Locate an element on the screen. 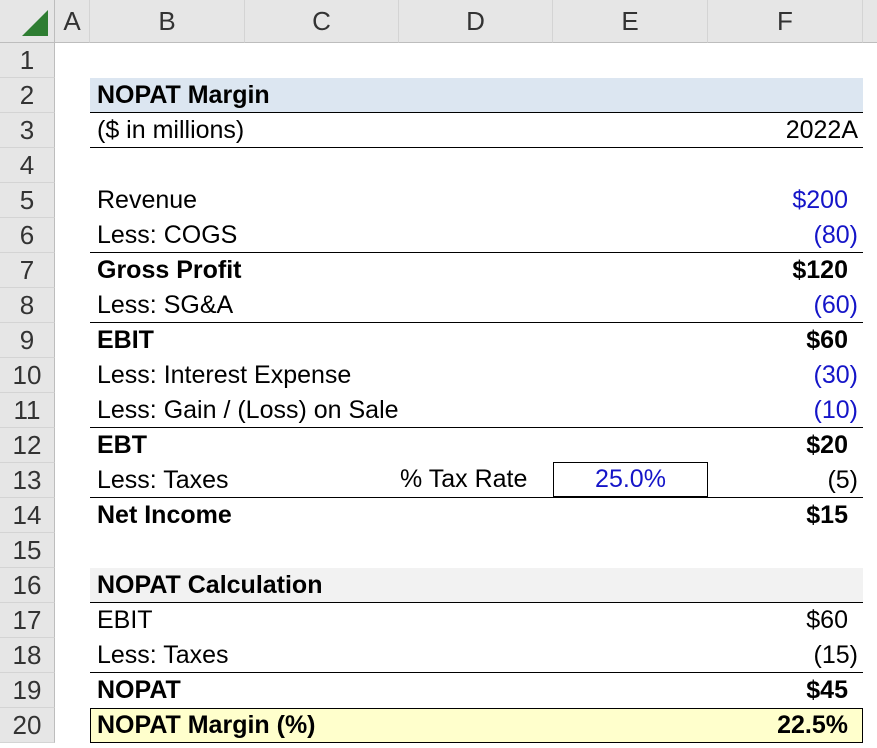  row-header-19: 19 is located at coordinates (27, 690).